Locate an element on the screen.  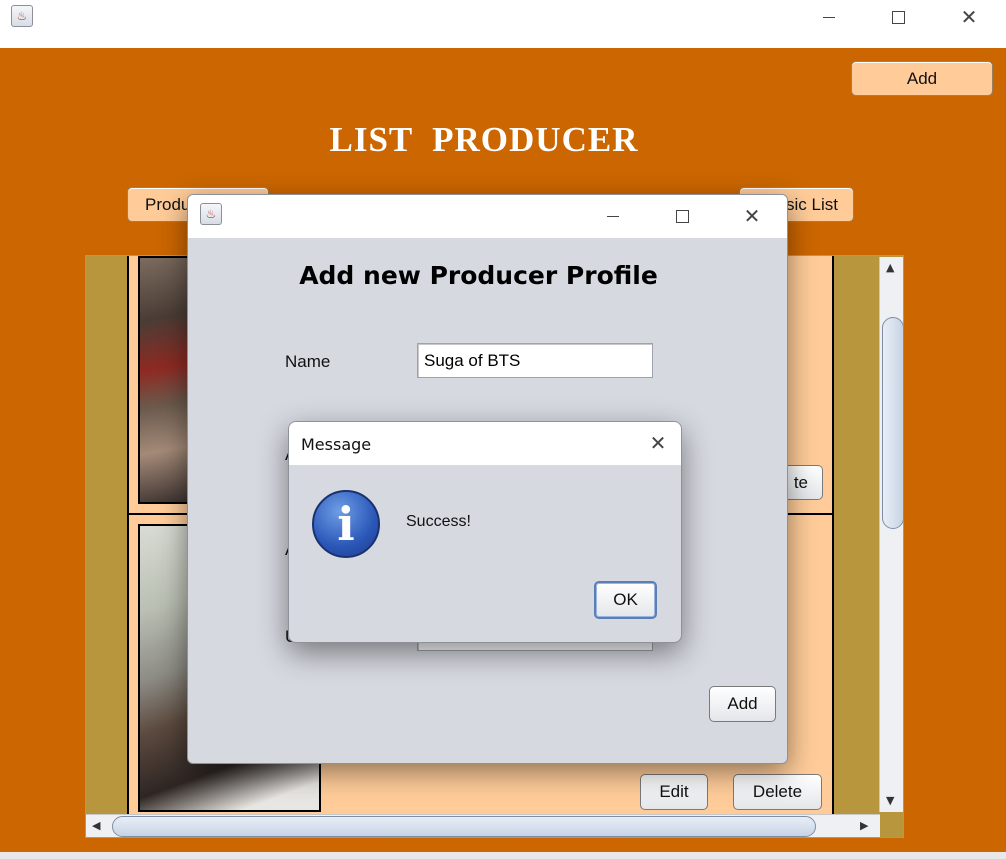
dialog-maximize-button is located at coordinates (682, 216).